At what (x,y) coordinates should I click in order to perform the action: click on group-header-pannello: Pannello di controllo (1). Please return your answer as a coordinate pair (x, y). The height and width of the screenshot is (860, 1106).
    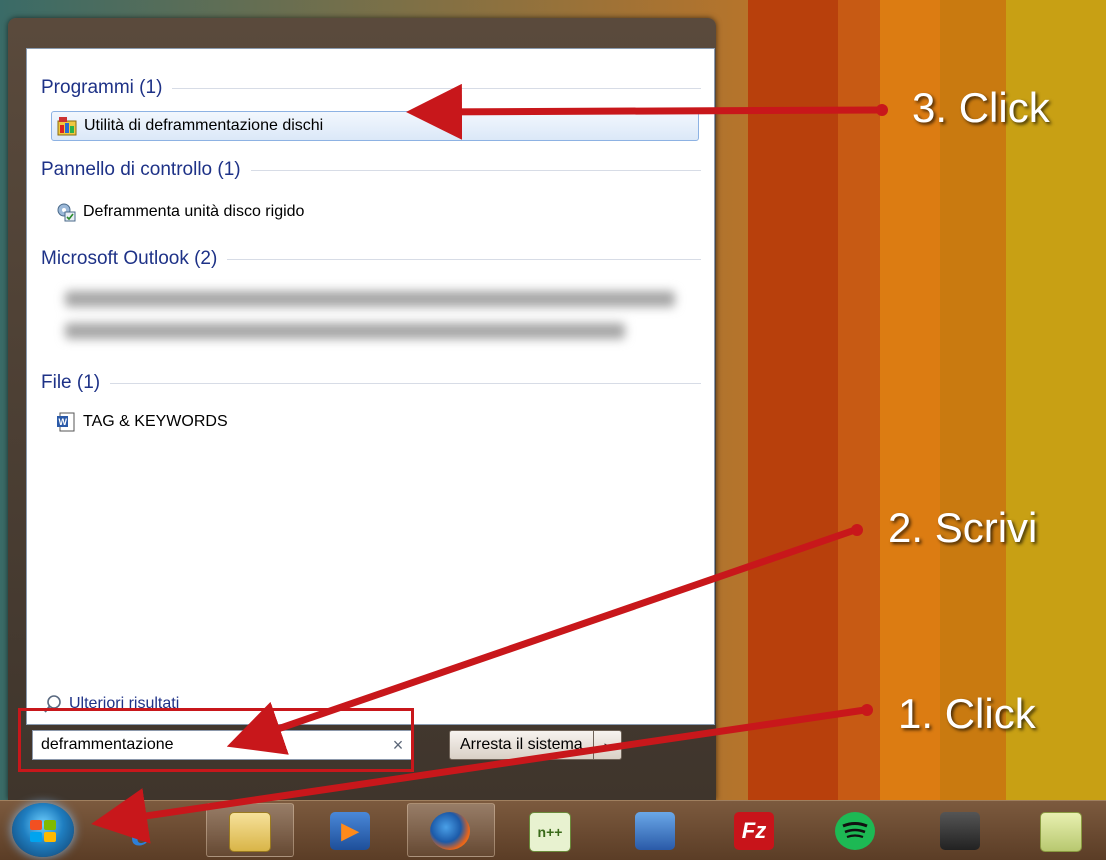
    Looking at the image, I should click on (371, 170).